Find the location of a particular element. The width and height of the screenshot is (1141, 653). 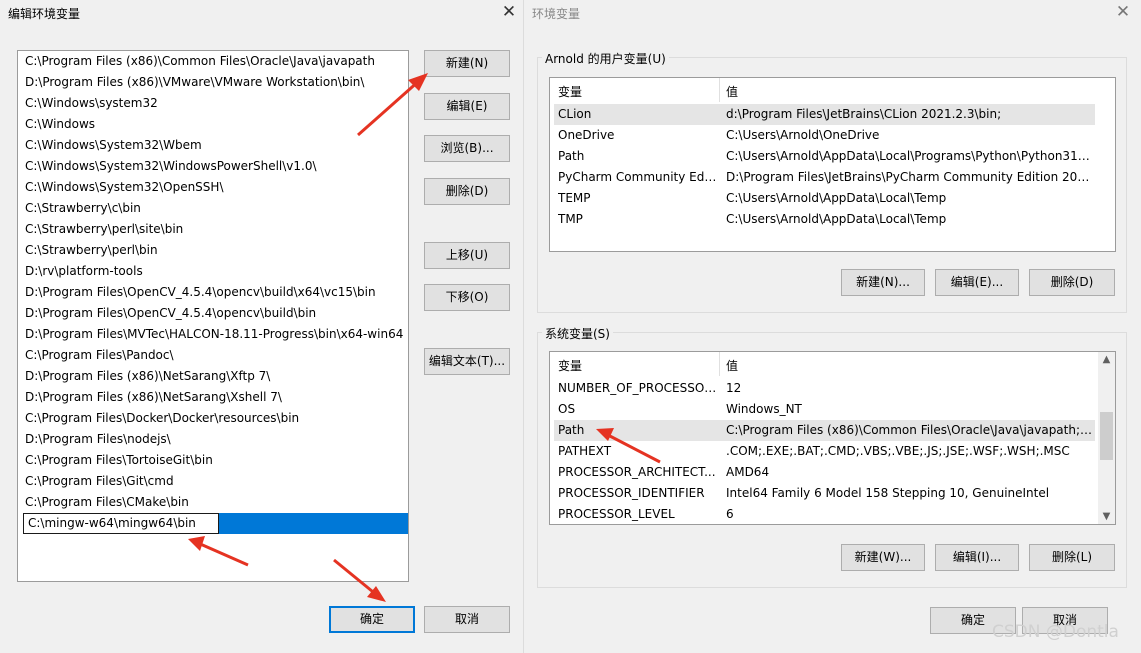

variable-name: NUMBER_OF_PROCESSORS is located at coordinates (638, 388).